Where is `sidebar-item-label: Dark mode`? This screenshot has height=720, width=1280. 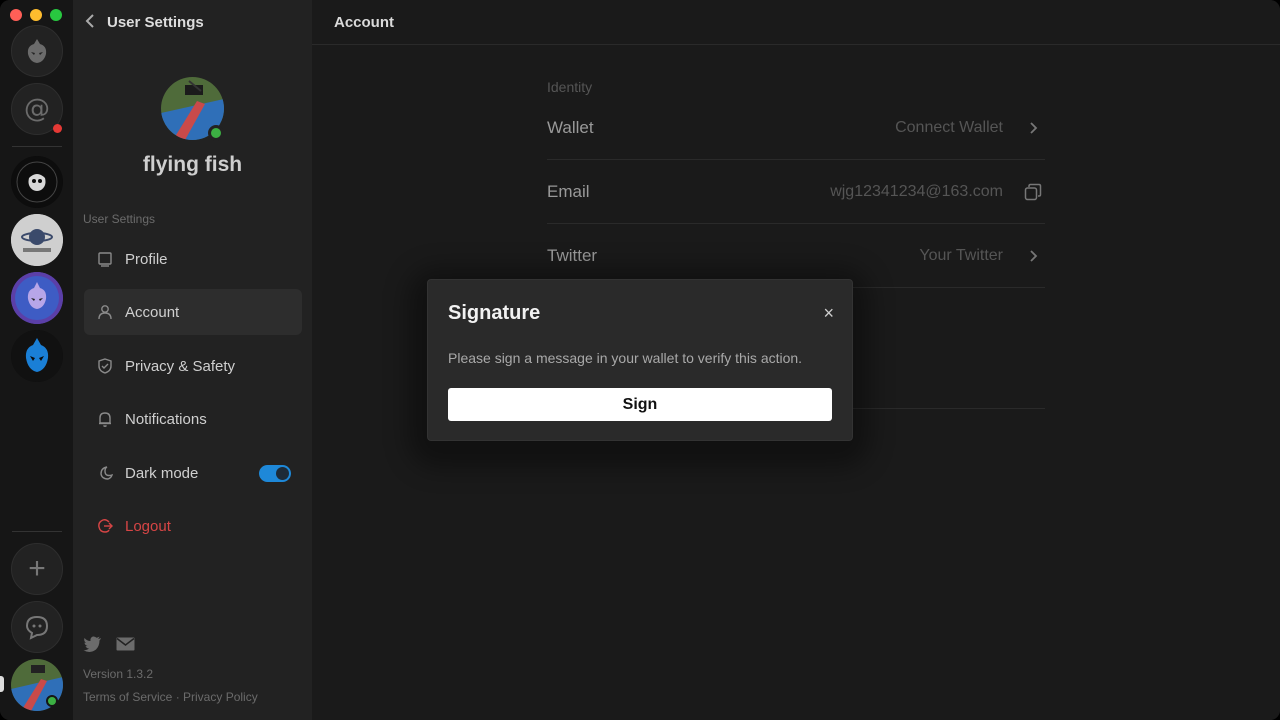 sidebar-item-label: Dark mode is located at coordinates (162, 473).